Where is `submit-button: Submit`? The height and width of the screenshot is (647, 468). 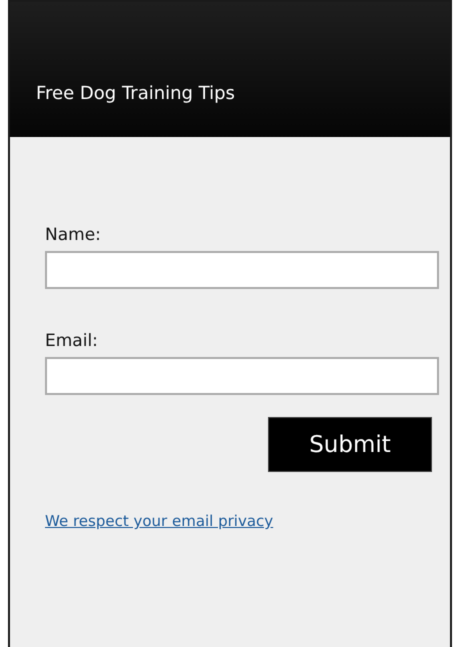 submit-button: Submit is located at coordinates (350, 444).